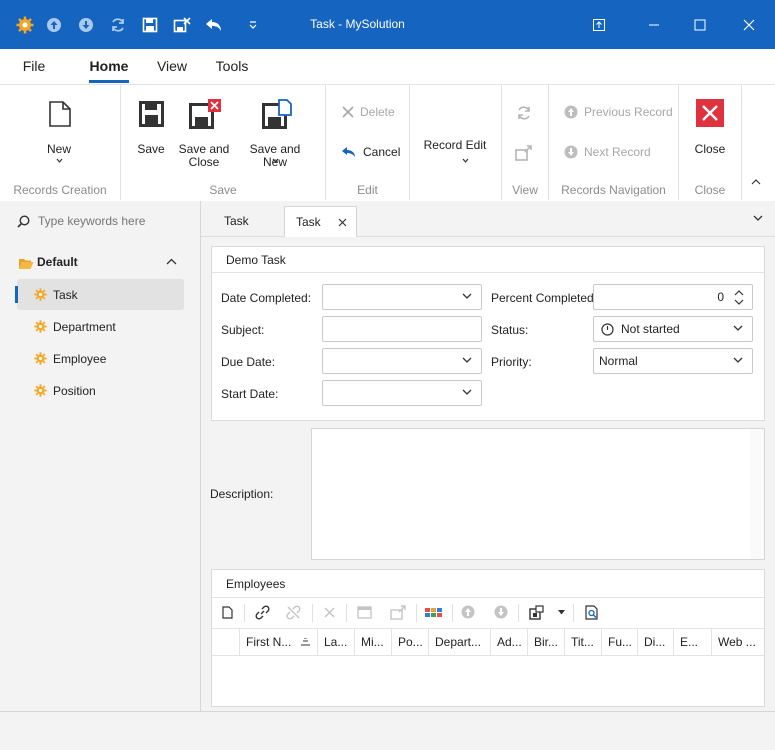 This screenshot has height=750, width=775. I want to click on menu-bar: File Home View Tools, so click(387, 66).